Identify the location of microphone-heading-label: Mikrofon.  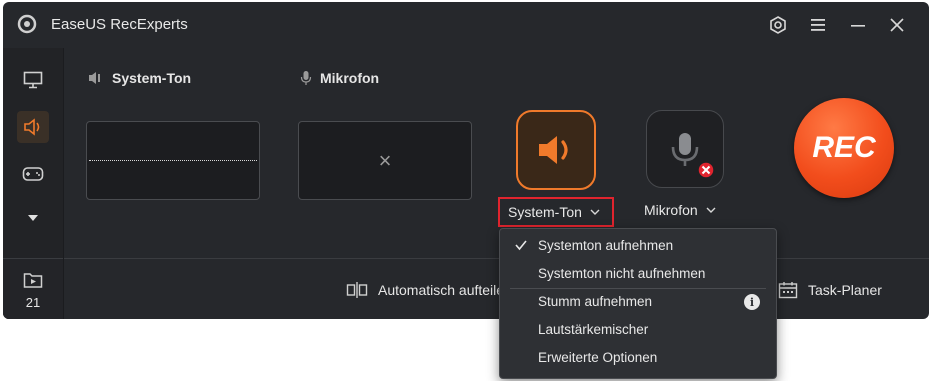
(350, 78).